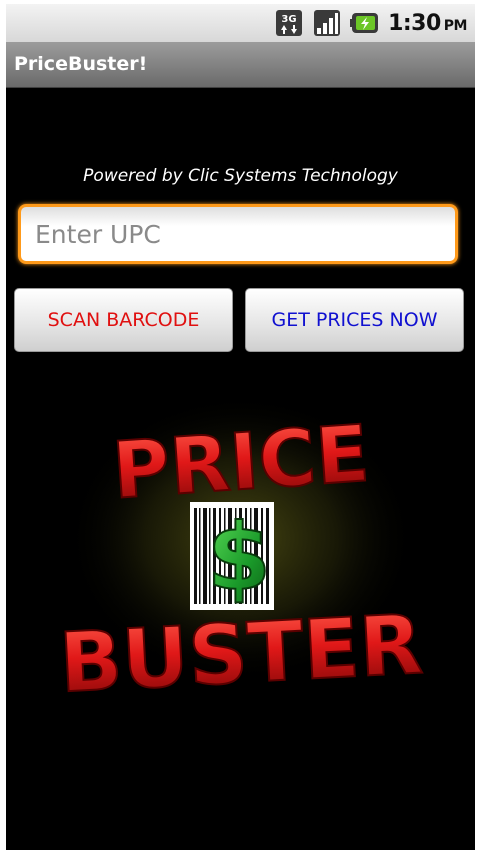 This screenshot has height=854, width=480. I want to click on app-title: PriceBuster!, so click(81, 64).